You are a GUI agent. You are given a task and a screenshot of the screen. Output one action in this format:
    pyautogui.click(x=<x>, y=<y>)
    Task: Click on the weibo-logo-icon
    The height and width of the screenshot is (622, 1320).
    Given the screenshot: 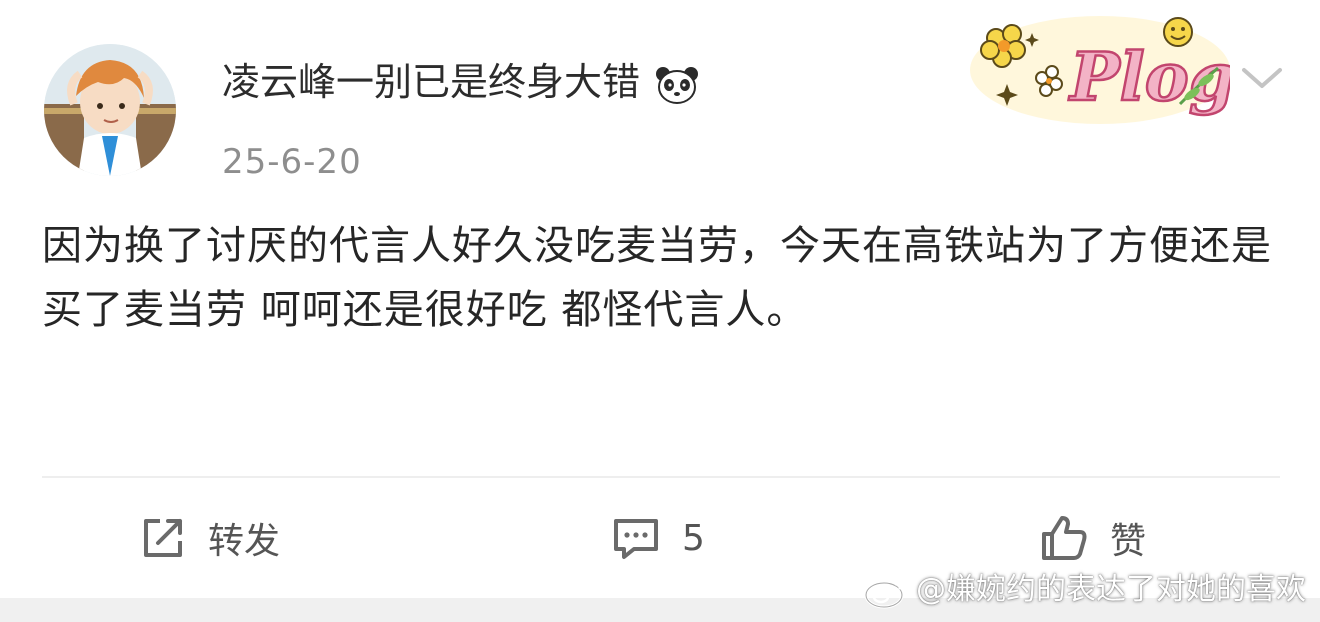 What is the action you would take?
    pyautogui.click(x=886, y=592)
    